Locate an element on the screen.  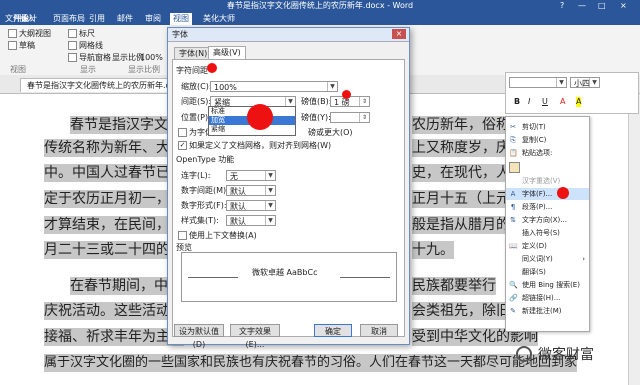
scale-label: 缩放(C): is located at coordinates (196, 86).